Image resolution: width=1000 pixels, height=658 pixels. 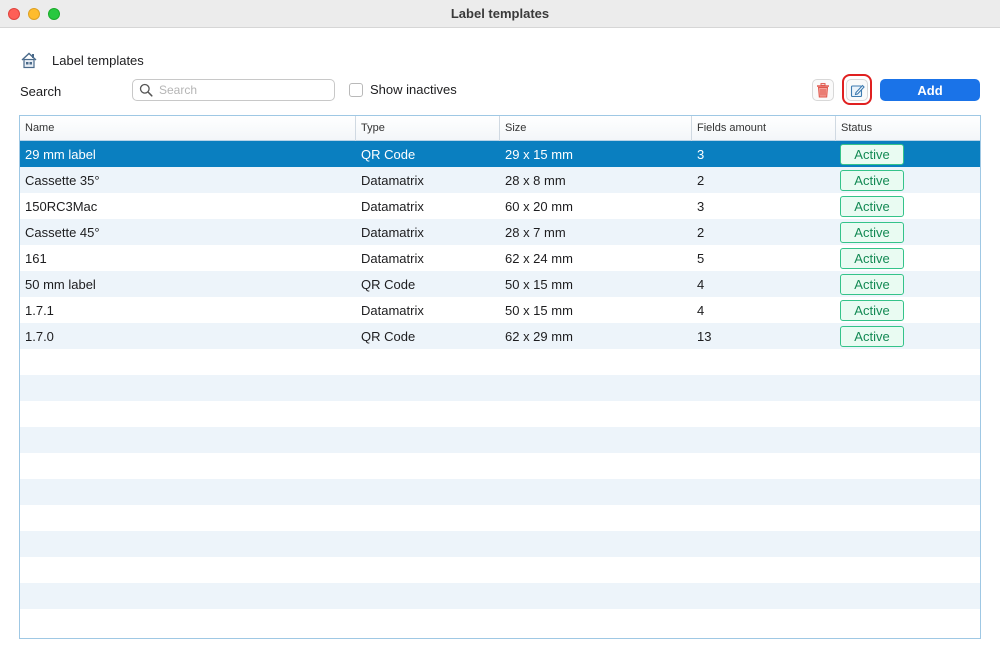 I want to click on minimize-window-button, so click(x=34, y=14).